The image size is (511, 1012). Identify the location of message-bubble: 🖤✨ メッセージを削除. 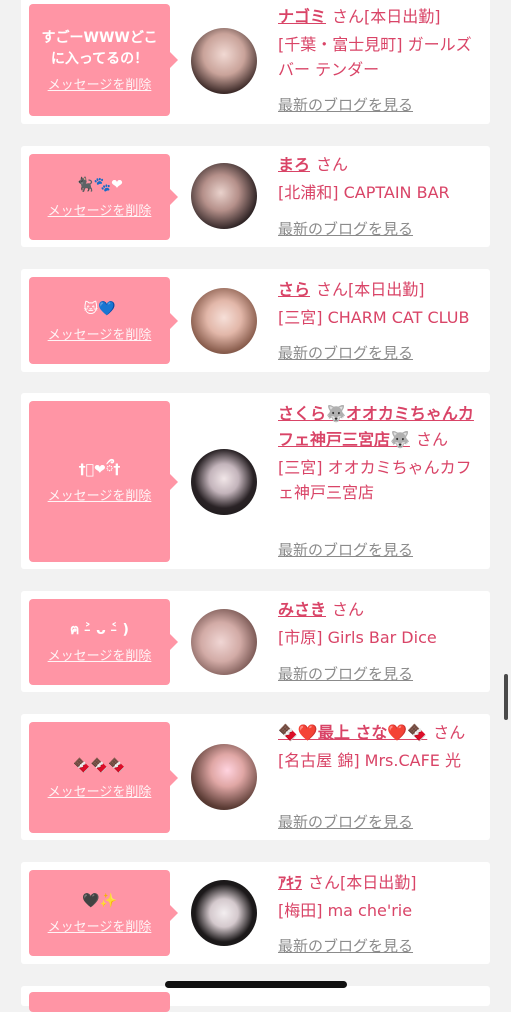
(103, 913).